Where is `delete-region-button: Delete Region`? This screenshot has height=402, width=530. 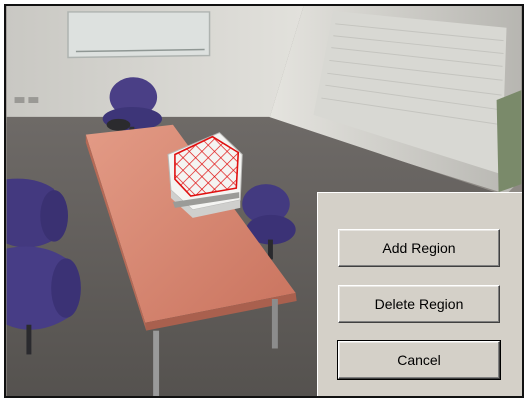
delete-region-button: Delete Region is located at coordinates (419, 304).